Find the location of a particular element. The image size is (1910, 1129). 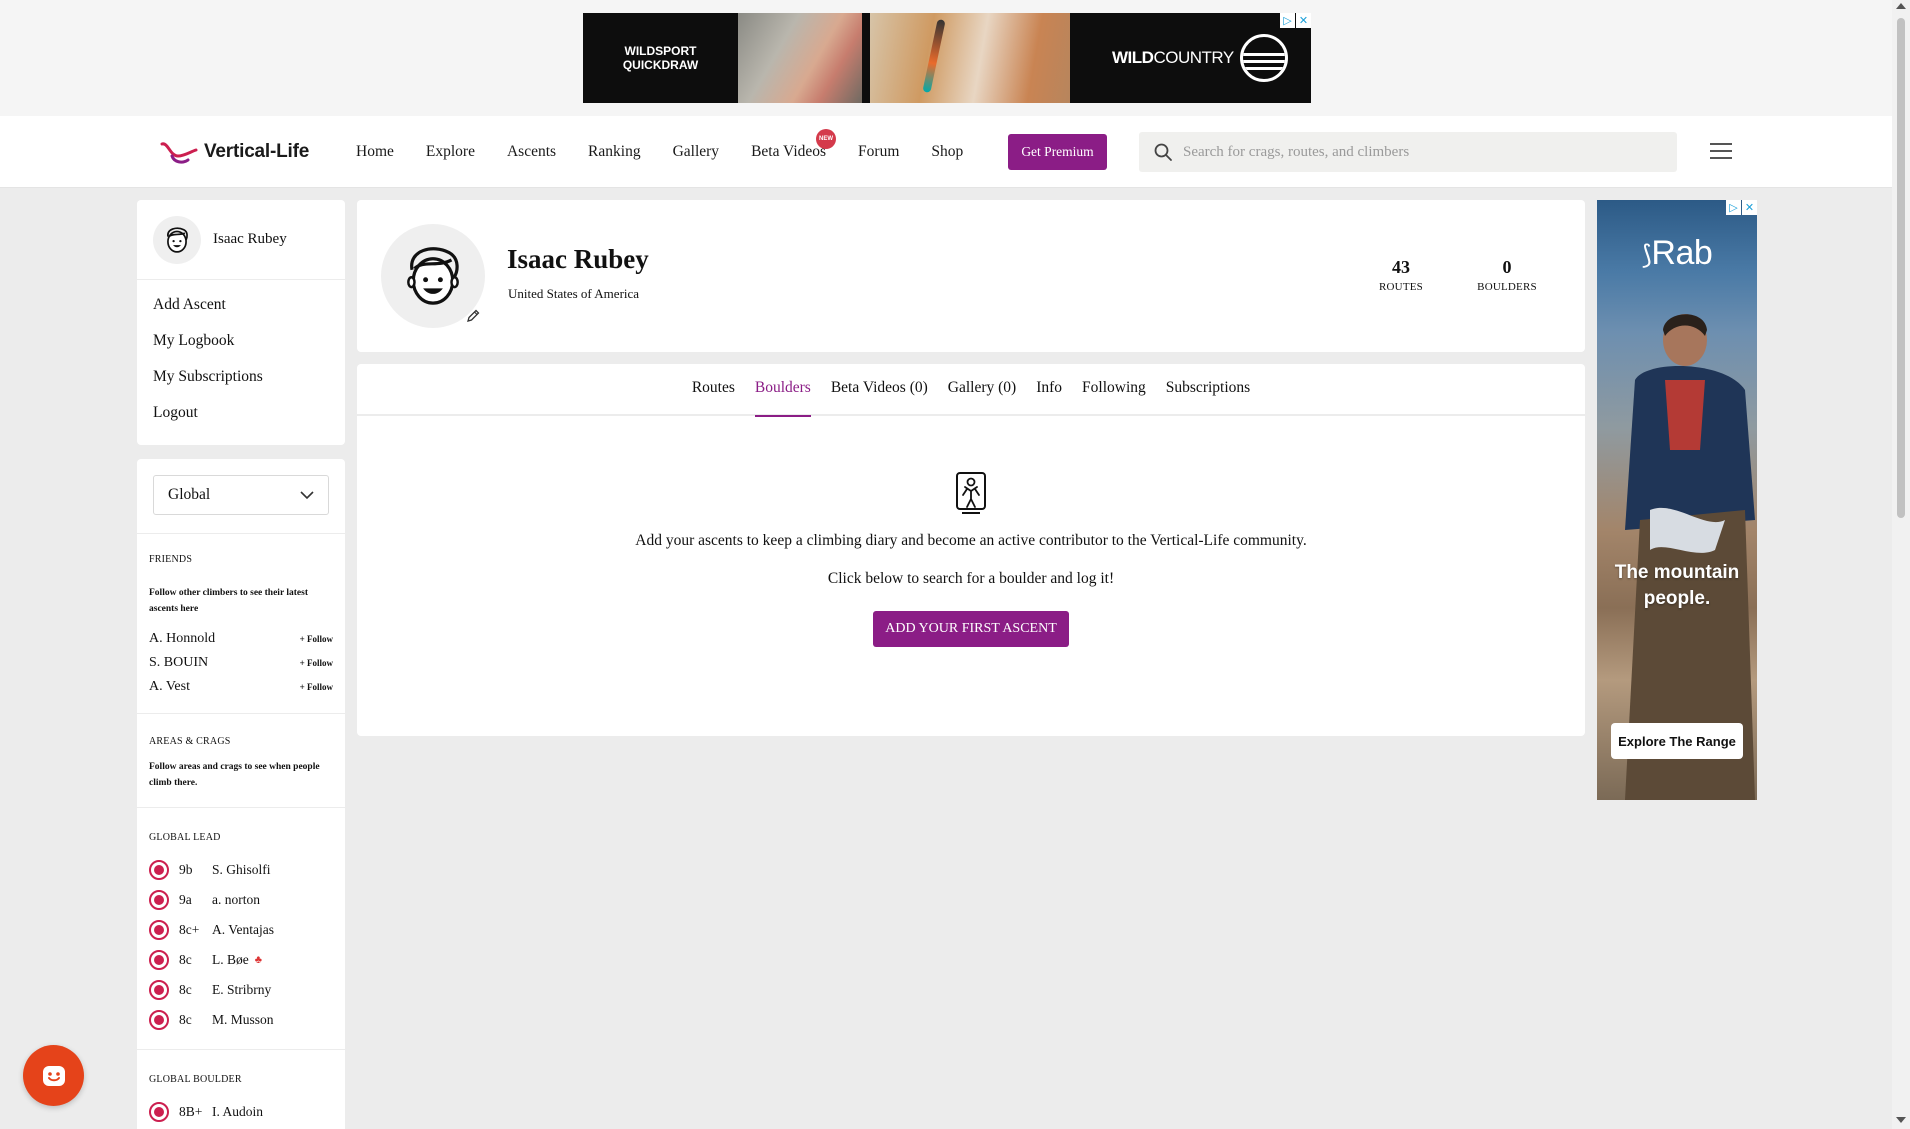

menu-logout: Logout is located at coordinates (241, 420).